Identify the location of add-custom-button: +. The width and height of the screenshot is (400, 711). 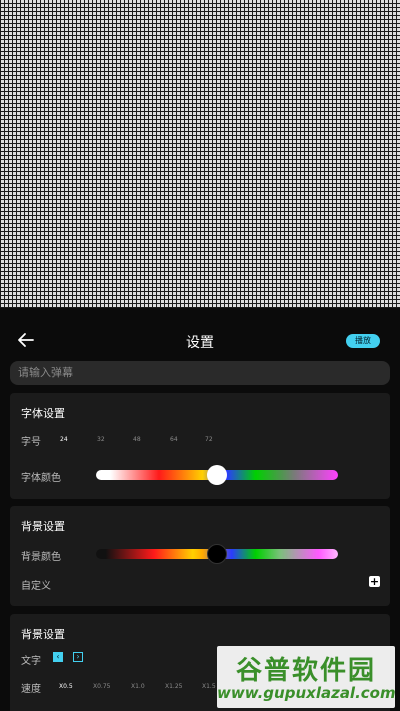
(374, 581).